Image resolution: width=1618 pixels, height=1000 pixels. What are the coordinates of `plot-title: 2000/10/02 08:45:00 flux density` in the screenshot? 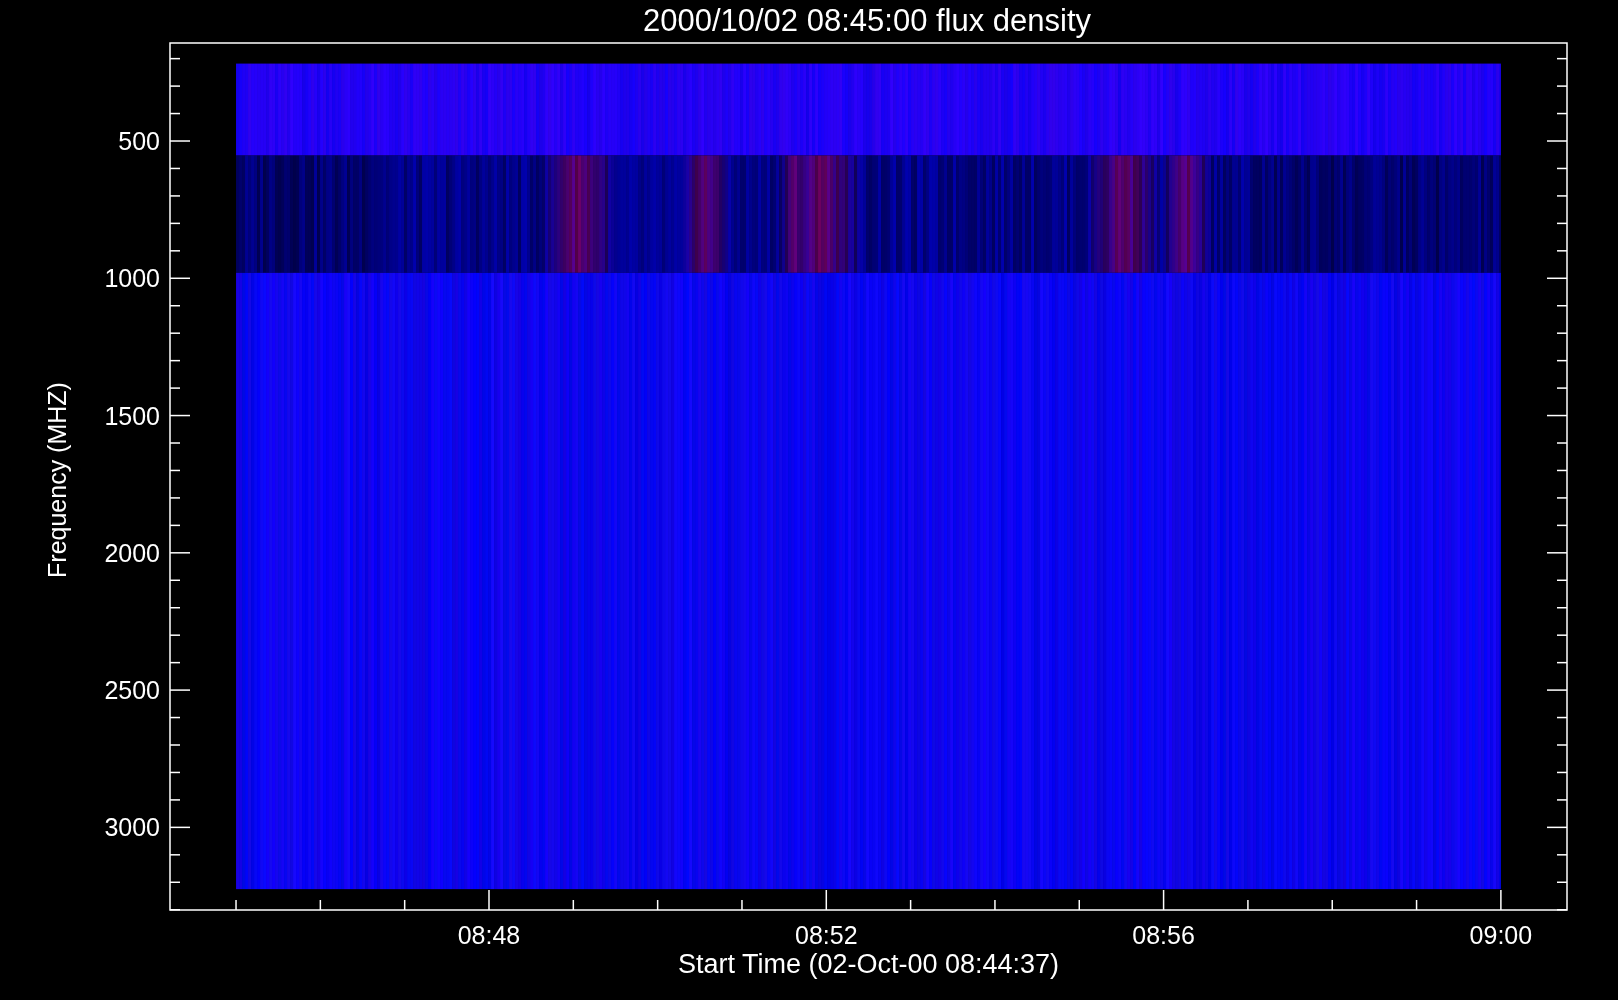 It's located at (867, 20).